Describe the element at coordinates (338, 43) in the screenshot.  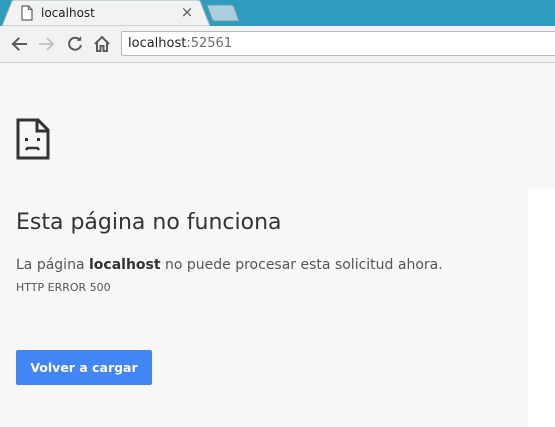
I see `address-bar: localhost:52561` at that location.